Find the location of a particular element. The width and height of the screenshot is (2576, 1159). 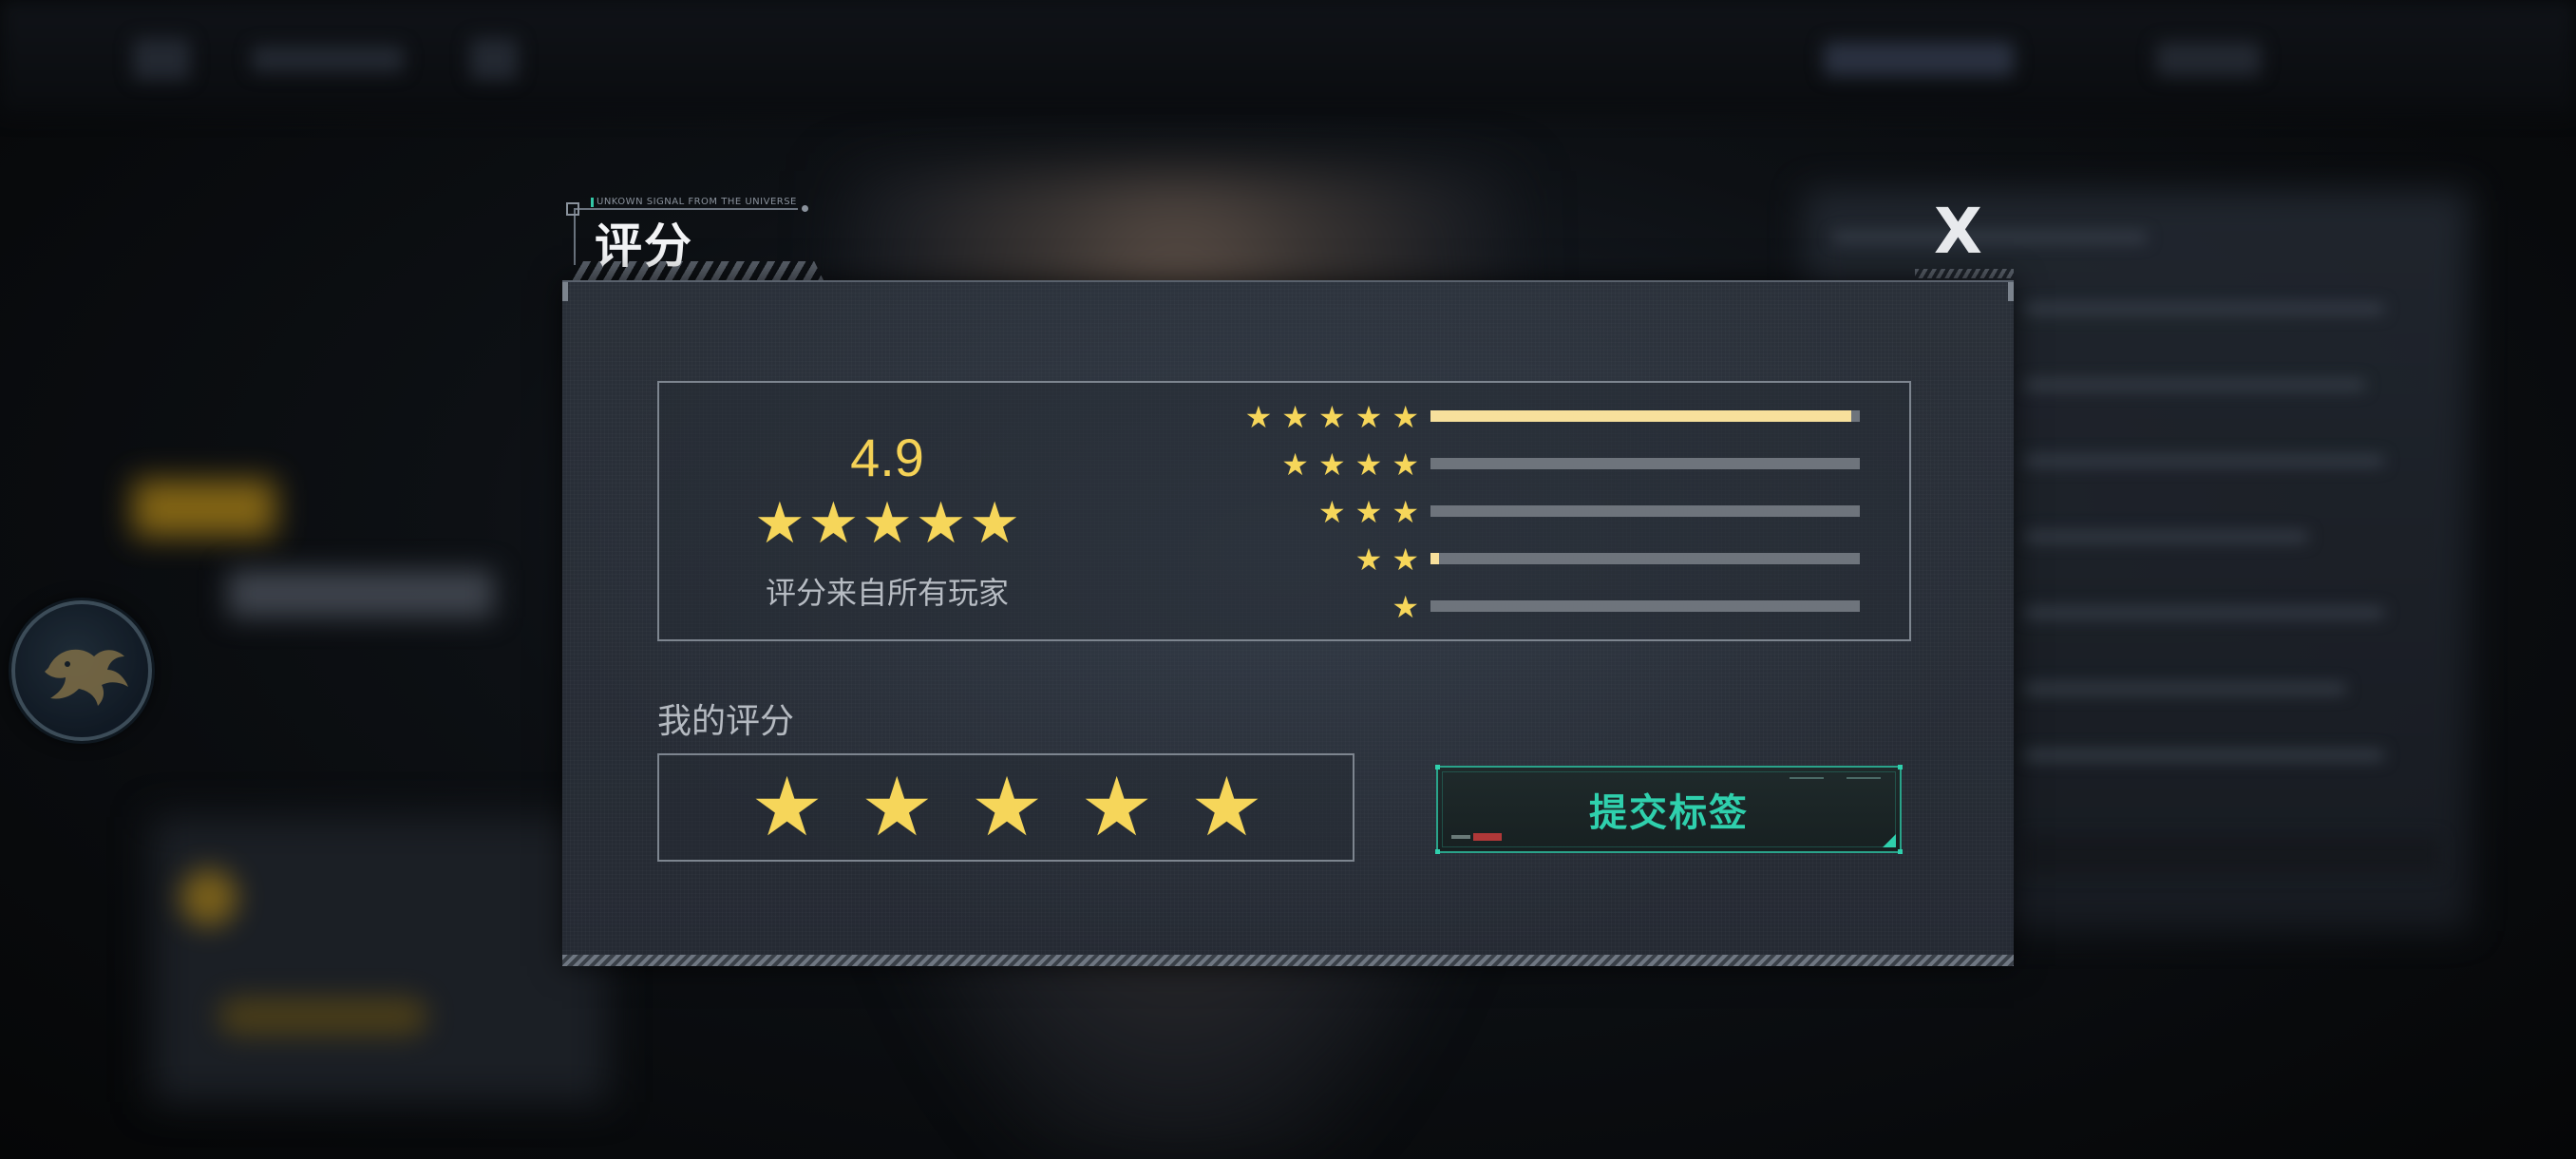

distribution-row-3-star: ★ ★ ★ is located at coordinates (1514, 512).